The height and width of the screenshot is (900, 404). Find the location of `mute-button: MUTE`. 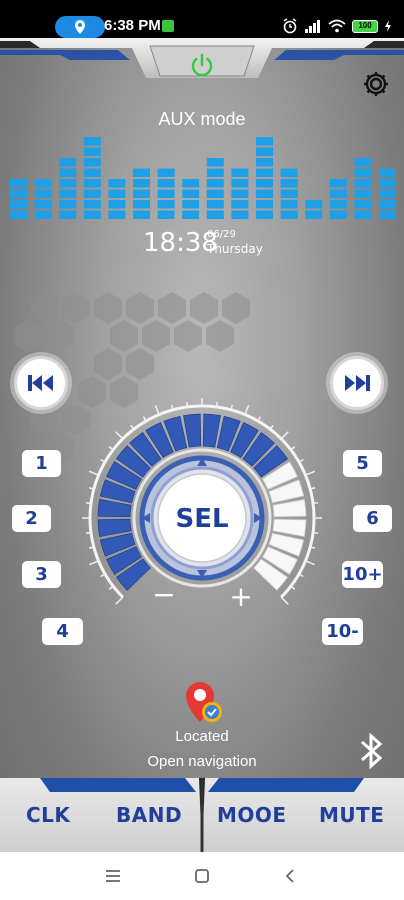

mute-button: MUTE is located at coordinates (351, 815).